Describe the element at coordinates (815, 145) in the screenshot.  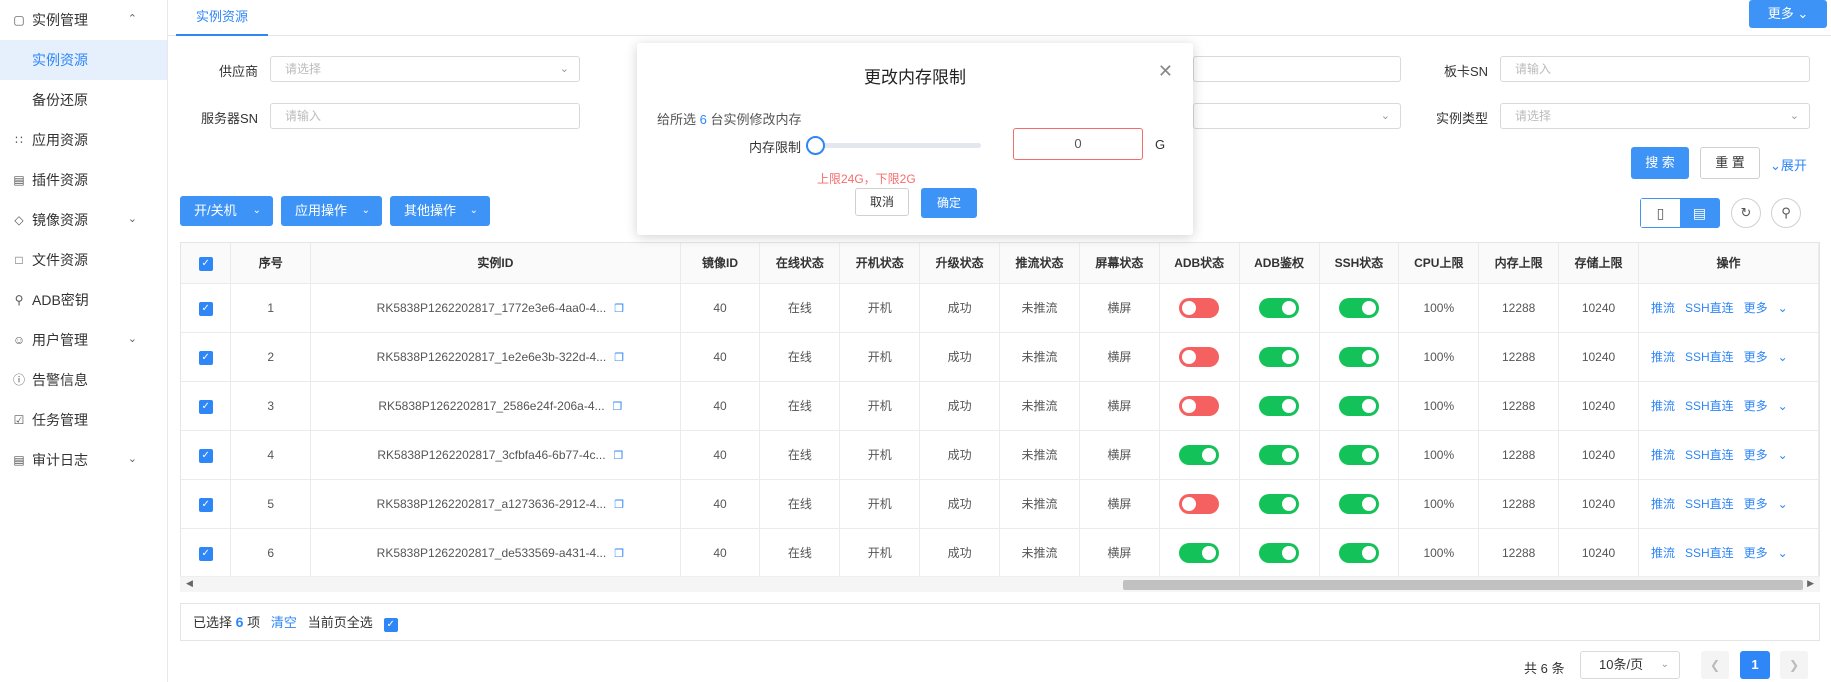
I see `memory-slider-handle` at that location.